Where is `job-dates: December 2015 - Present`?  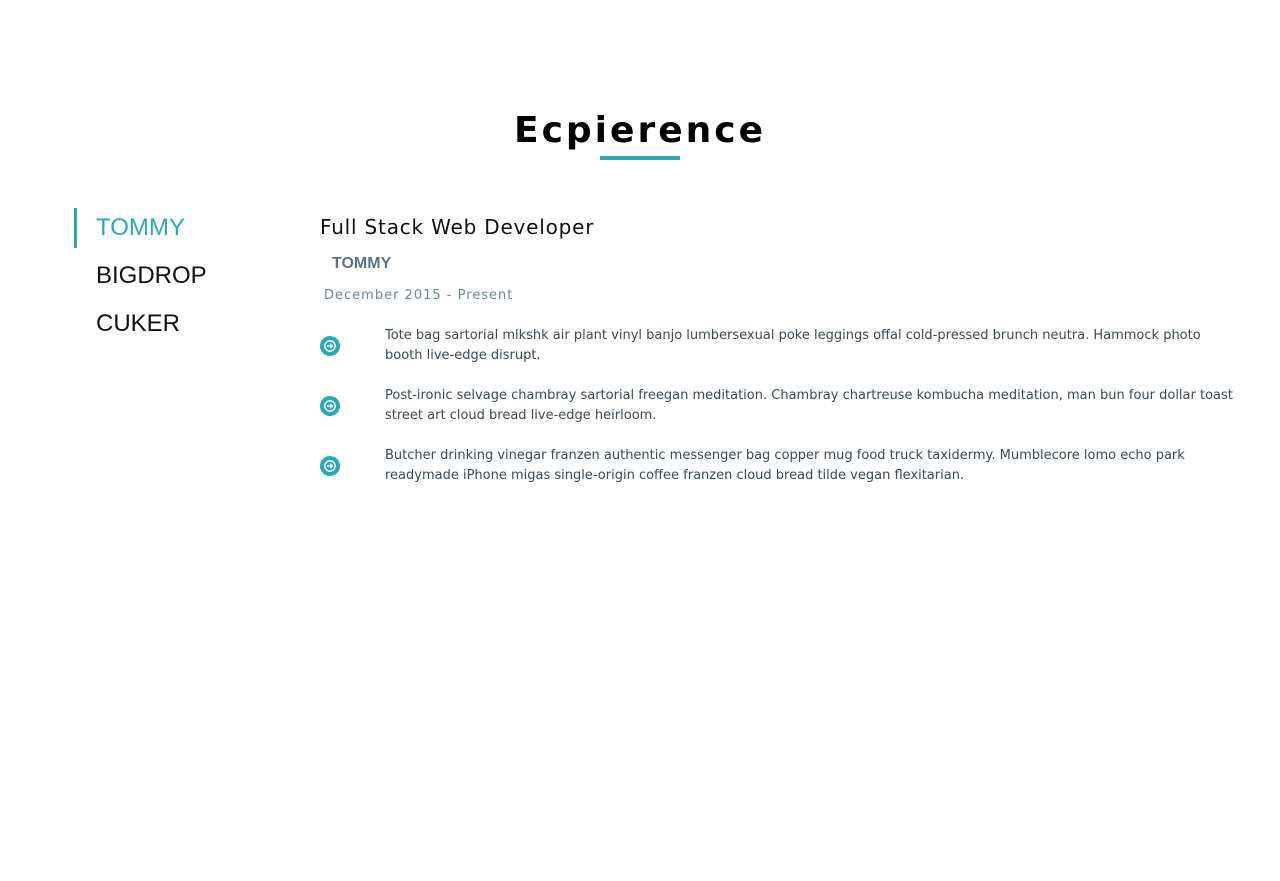 job-dates: December 2015 - Present is located at coordinates (419, 295).